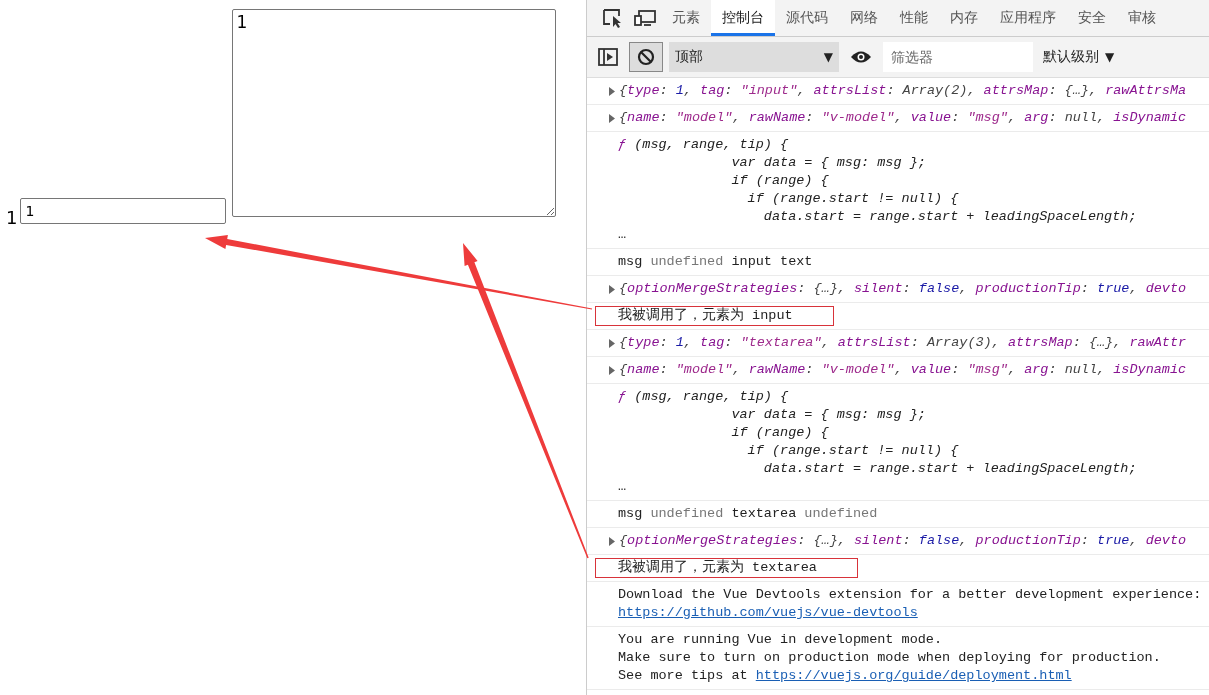 This screenshot has height=695, width=1209. Describe the element at coordinates (781, 640) in the screenshot. I see `console-message: You are running Vue in development mode.` at that location.